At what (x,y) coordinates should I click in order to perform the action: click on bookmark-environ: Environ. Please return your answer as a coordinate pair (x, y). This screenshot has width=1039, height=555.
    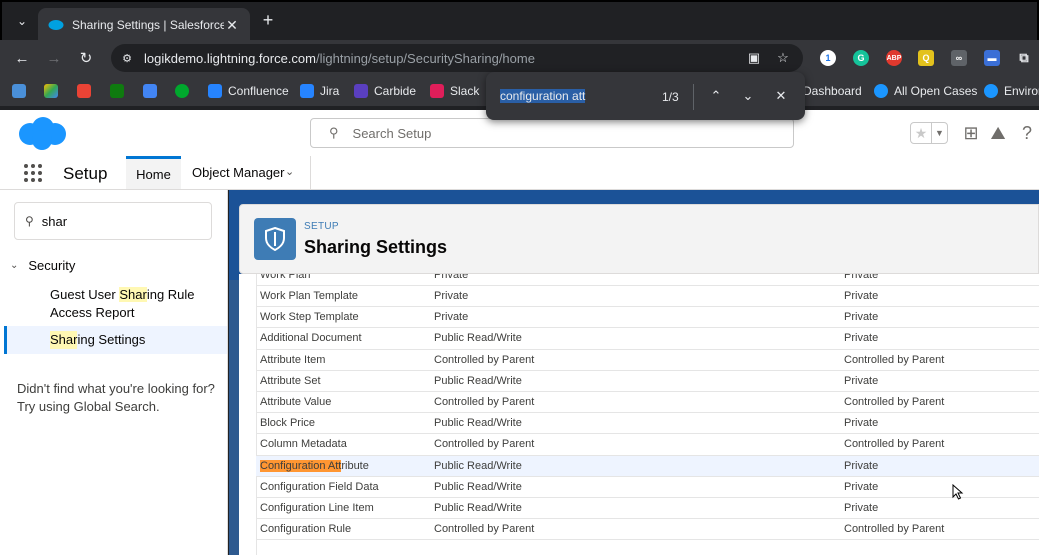
    Looking at the image, I should click on (1011, 91).